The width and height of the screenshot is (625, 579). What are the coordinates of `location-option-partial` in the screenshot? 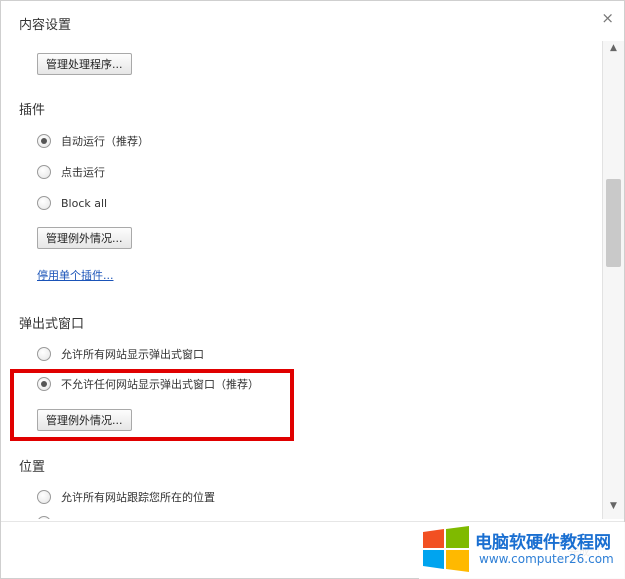 It's located at (44, 516).